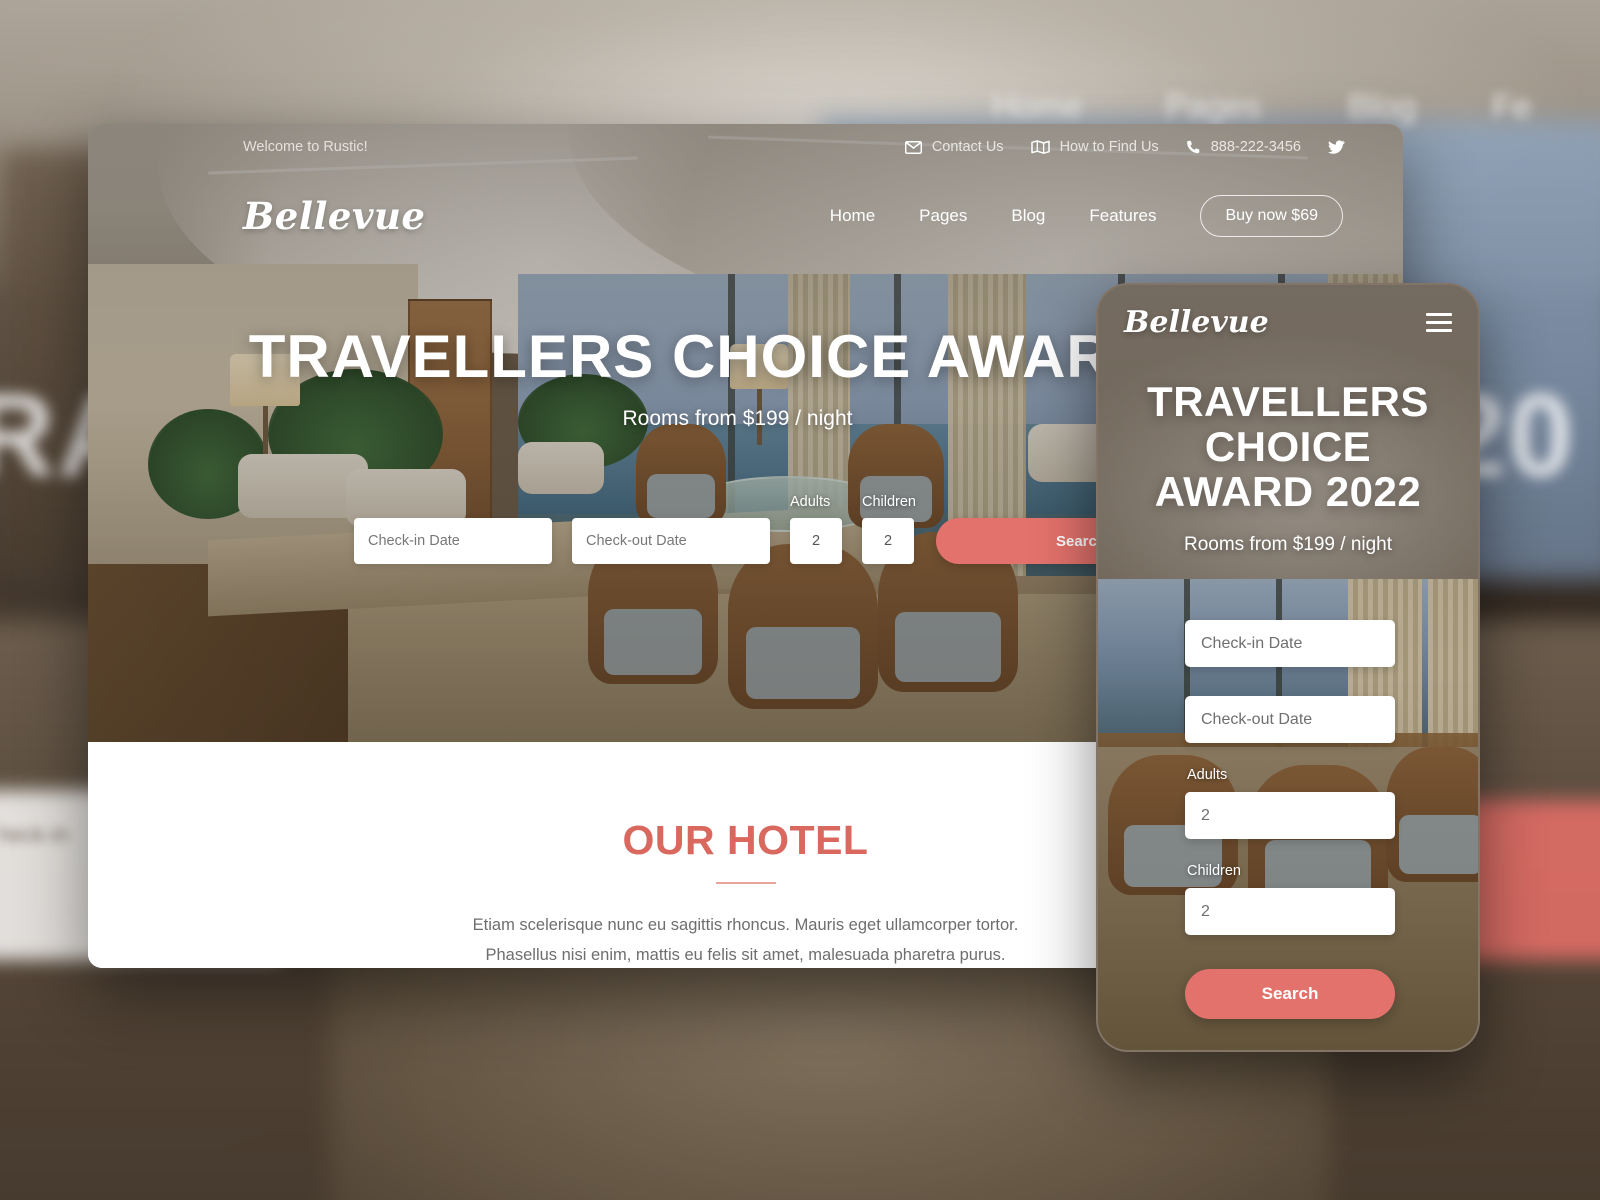 Image resolution: width=1600 pixels, height=1200 pixels. Describe the element at coordinates (1290, 815) in the screenshot. I see `mobile-adults-input: 2` at that location.